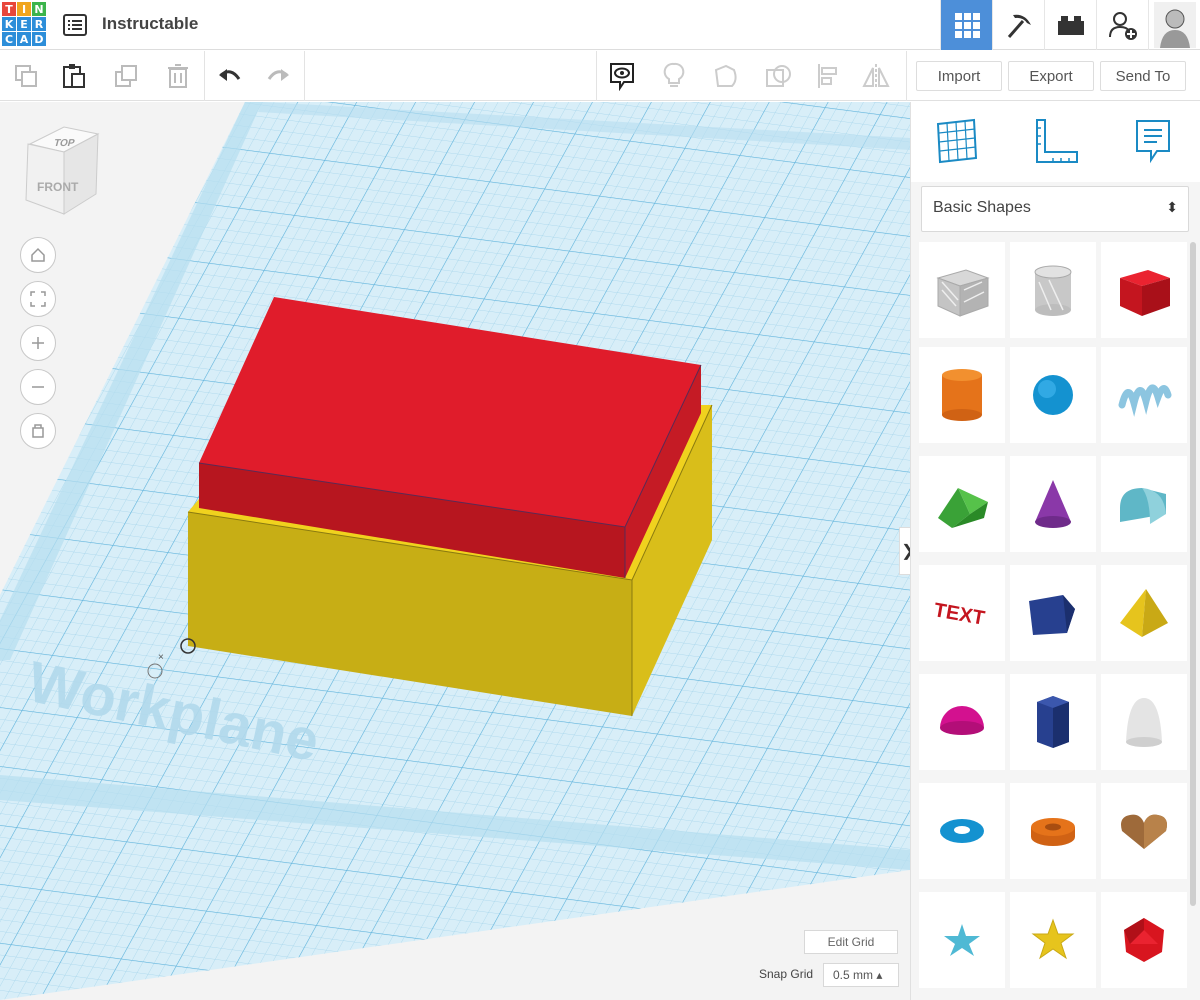 The width and height of the screenshot is (1200, 1000). What do you see at coordinates (278, 76) in the screenshot?
I see `redo-icon` at bounding box center [278, 76].